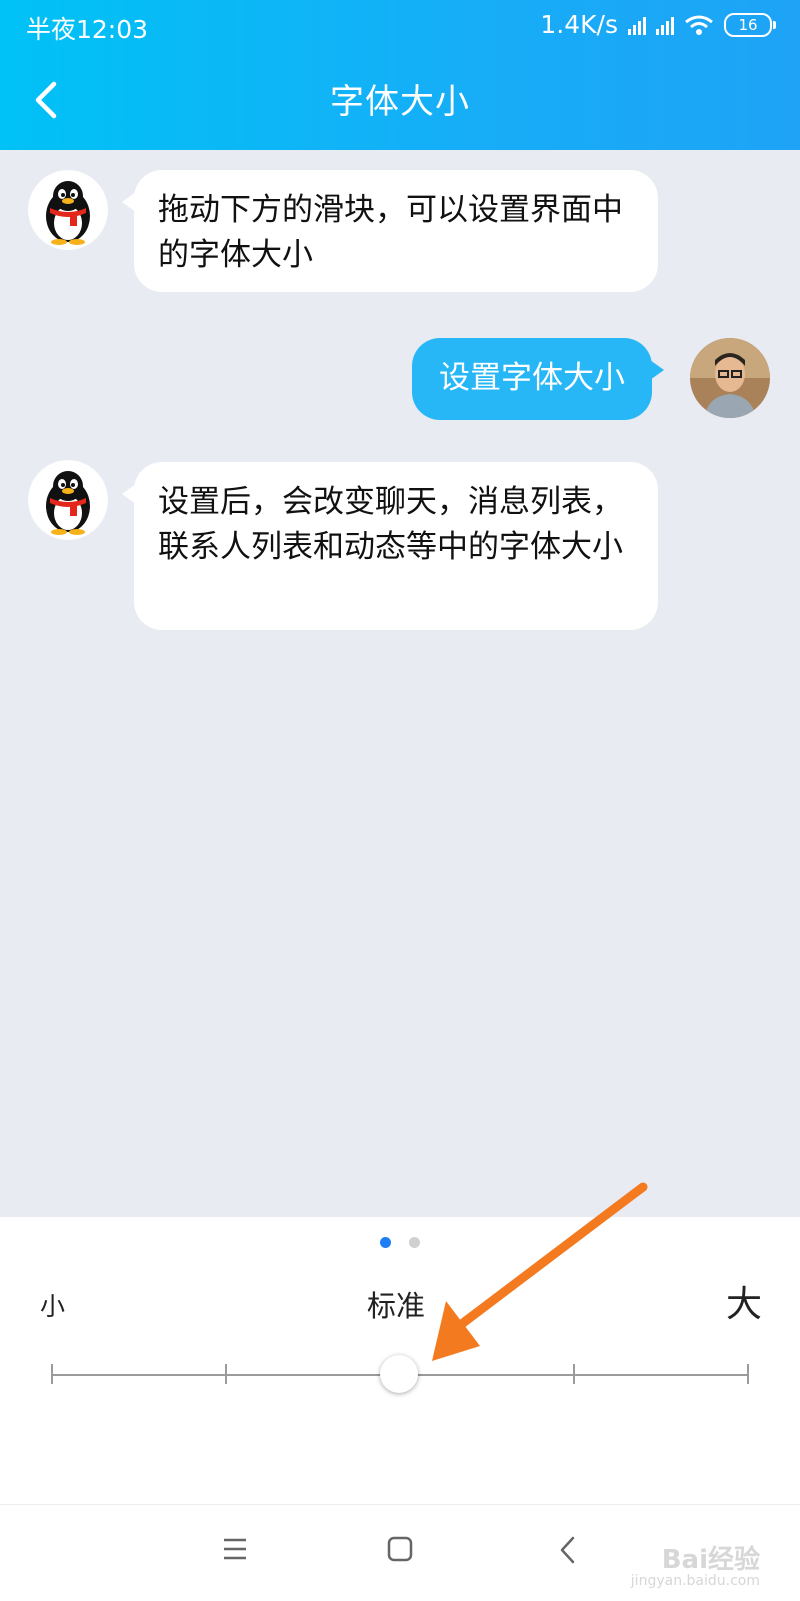 This screenshot has width=800, height=1601. What do you see at coordinates (579, 24) in the screenshot?
I see `network-speed: 1.4K/s` at bounding box center [579, 24].